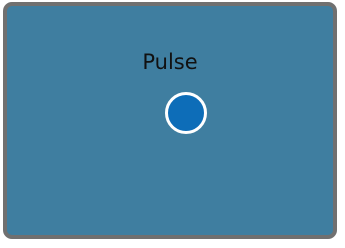 The image size is (345, 248). Describe the element at coordinates (170, 62) in the screenshot. I see `panel-title: Pulse` at that location.